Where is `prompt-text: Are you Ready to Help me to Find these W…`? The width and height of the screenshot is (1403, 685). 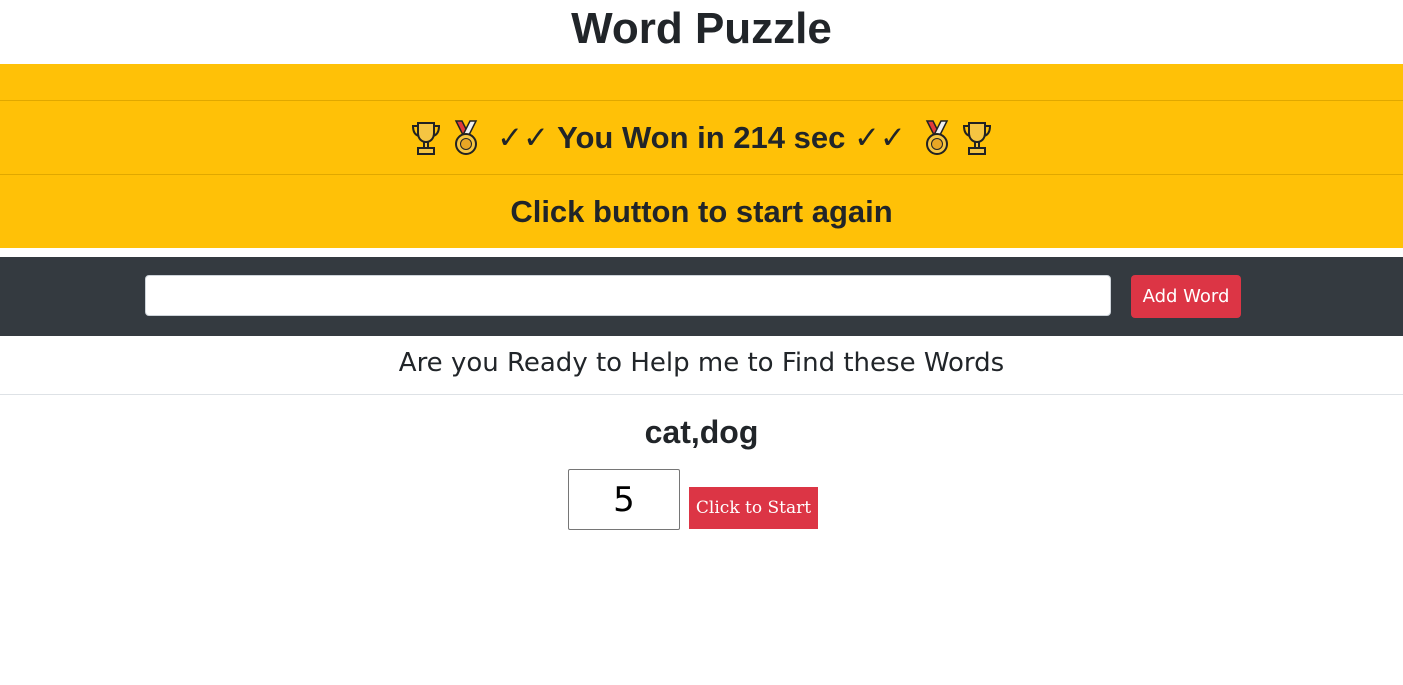 prompt-text: Are you Ready to Help me to Find these W… is located at coordinates (701, 365).